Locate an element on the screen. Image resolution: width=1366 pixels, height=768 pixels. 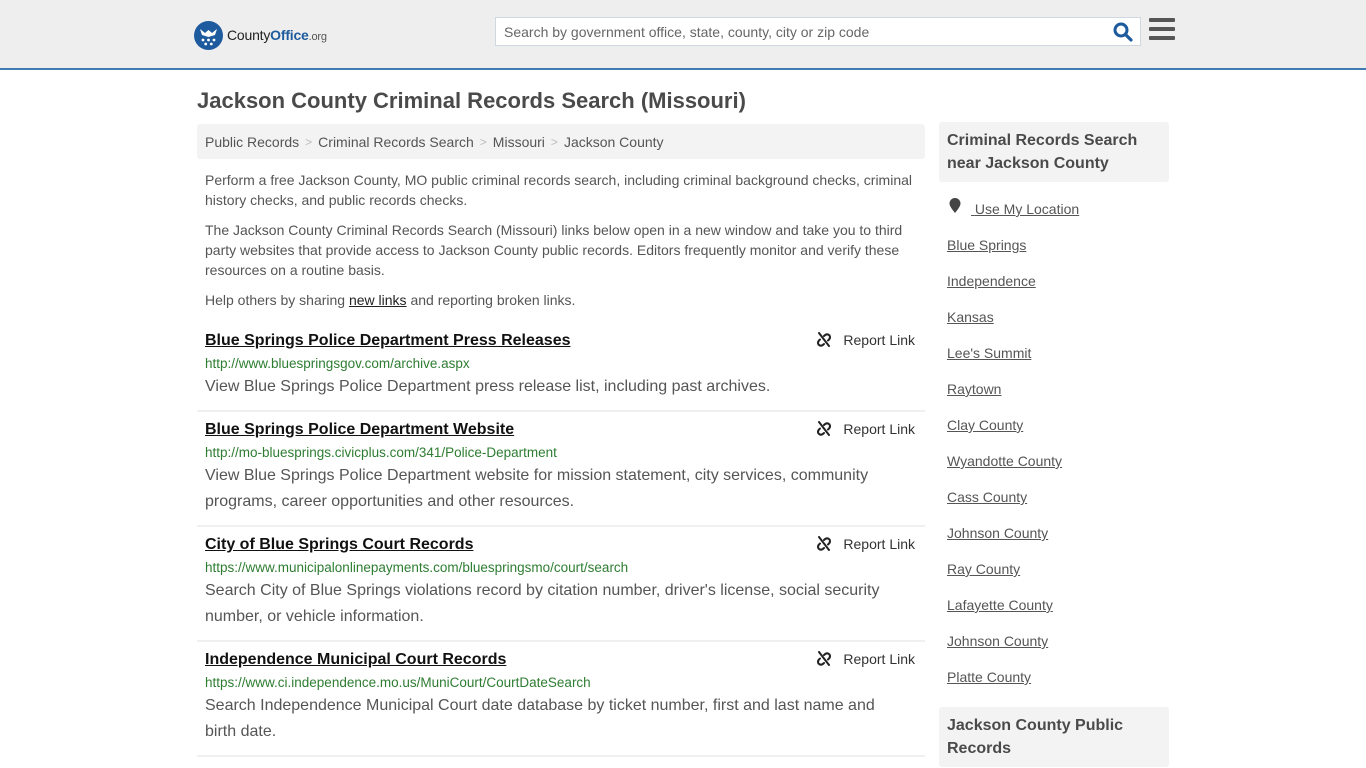
nearby-link-cass-county: Cass County is located at coordinates (1054, 497).